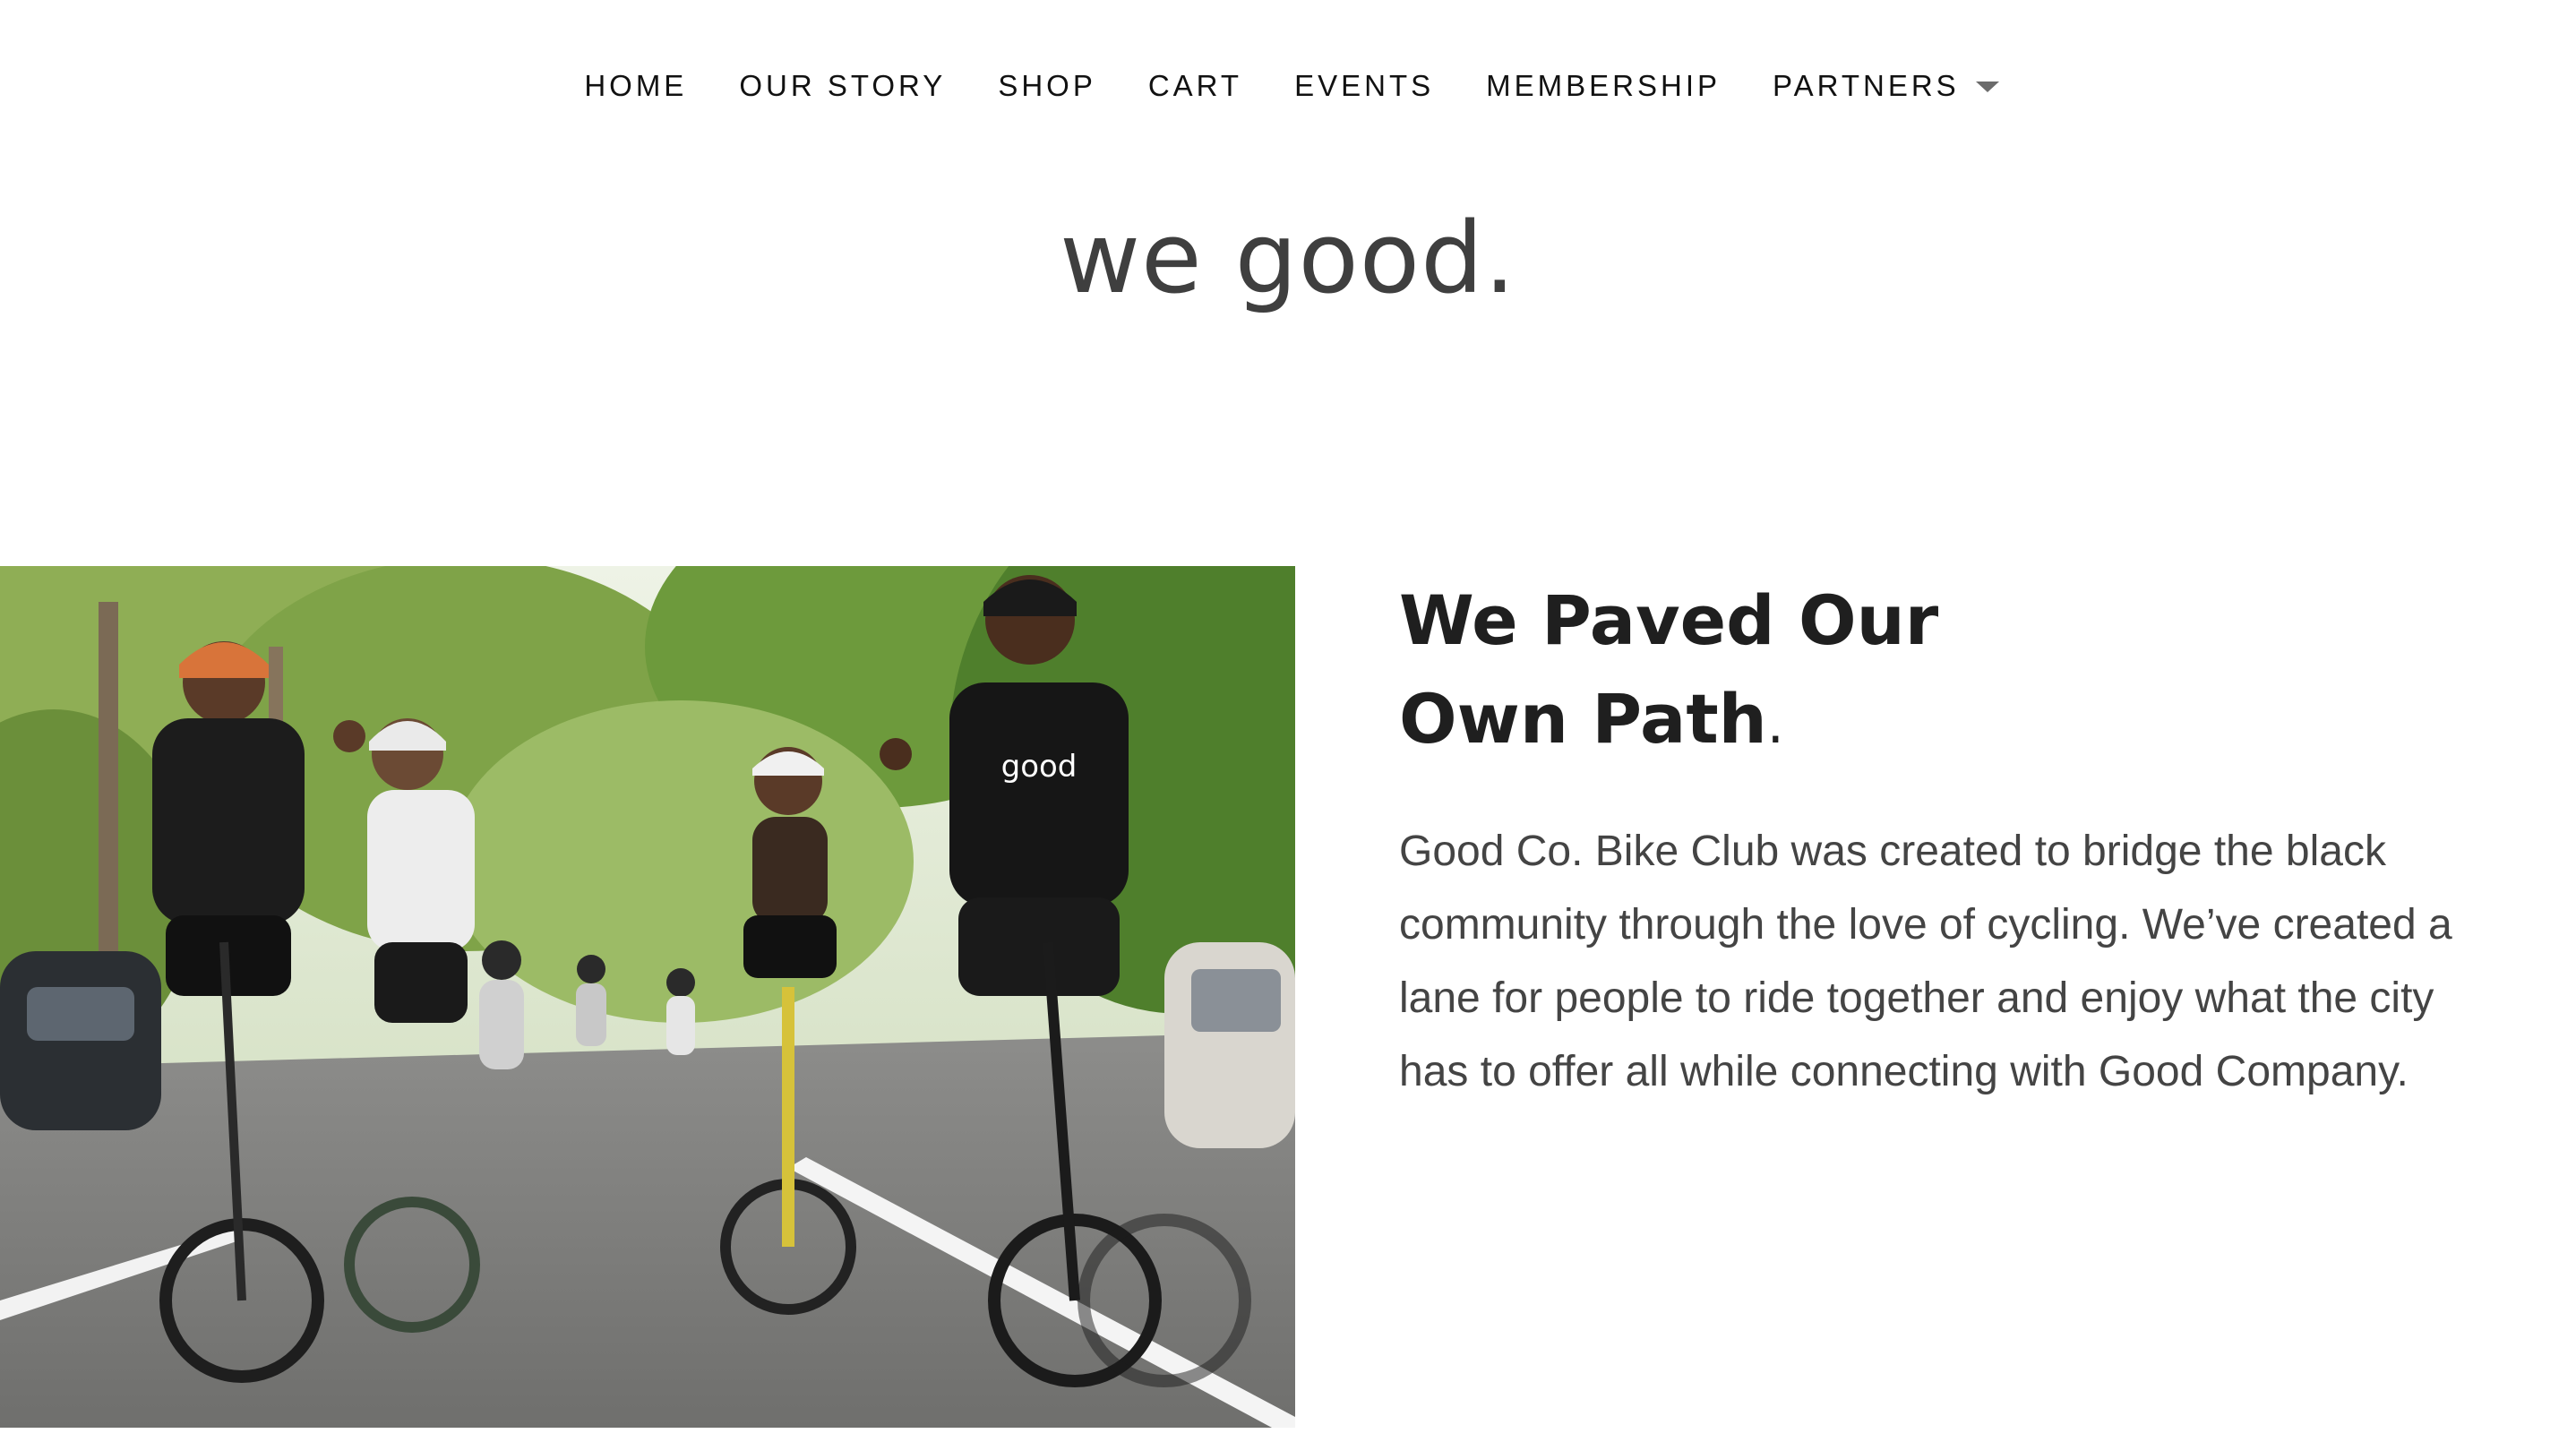  Describe the element at coordinates (1669, 620) in the screenshot. I see `headline-line-1: We Paved Our` at that location.